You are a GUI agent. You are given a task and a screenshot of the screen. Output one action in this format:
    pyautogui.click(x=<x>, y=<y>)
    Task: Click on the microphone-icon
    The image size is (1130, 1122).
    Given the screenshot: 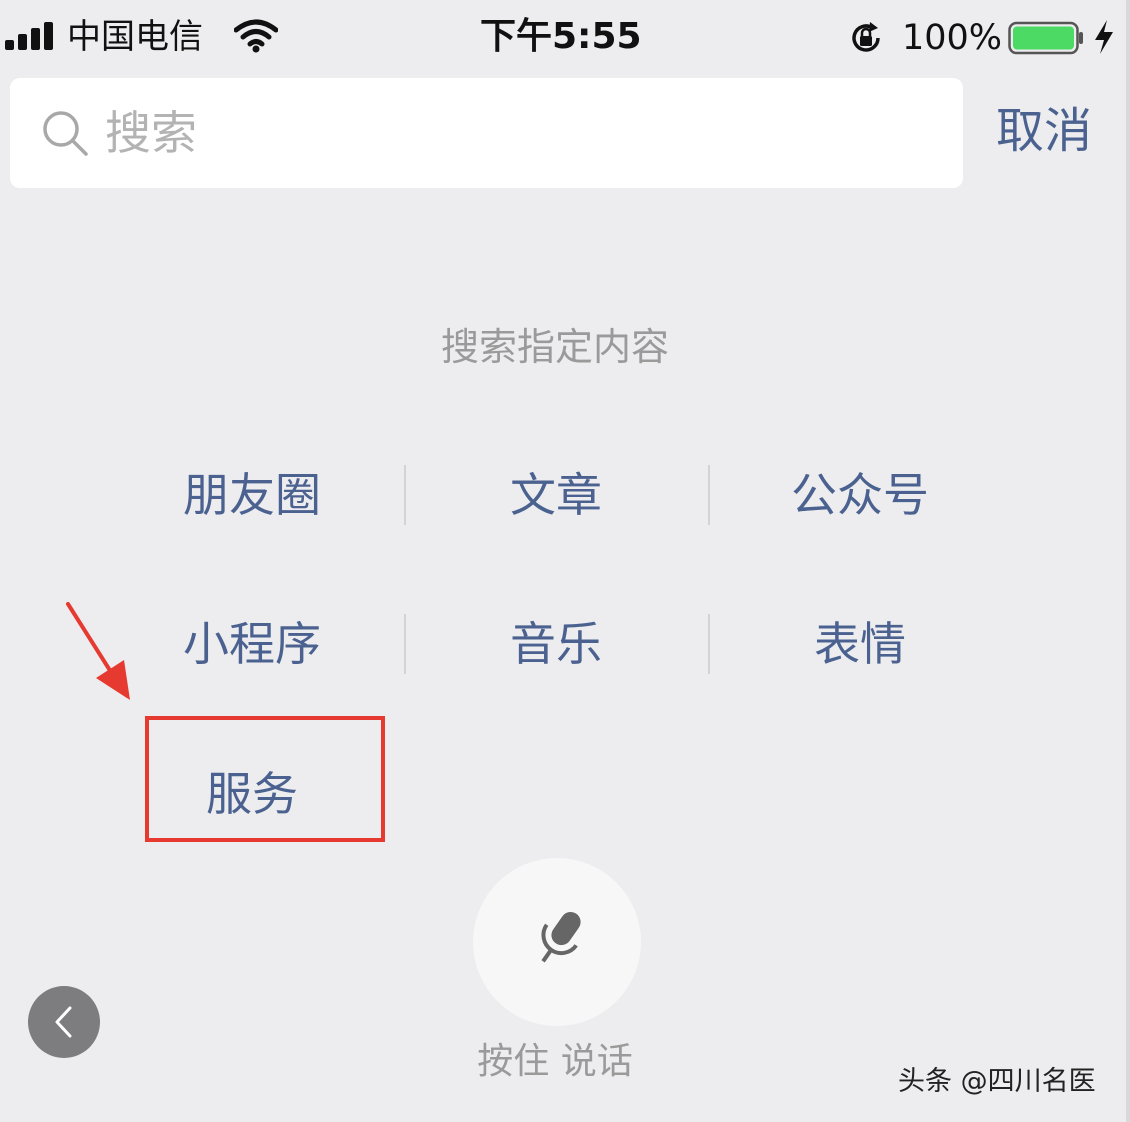 What is the action you would take?
    pyautogui.click(x=561, y=937)
    